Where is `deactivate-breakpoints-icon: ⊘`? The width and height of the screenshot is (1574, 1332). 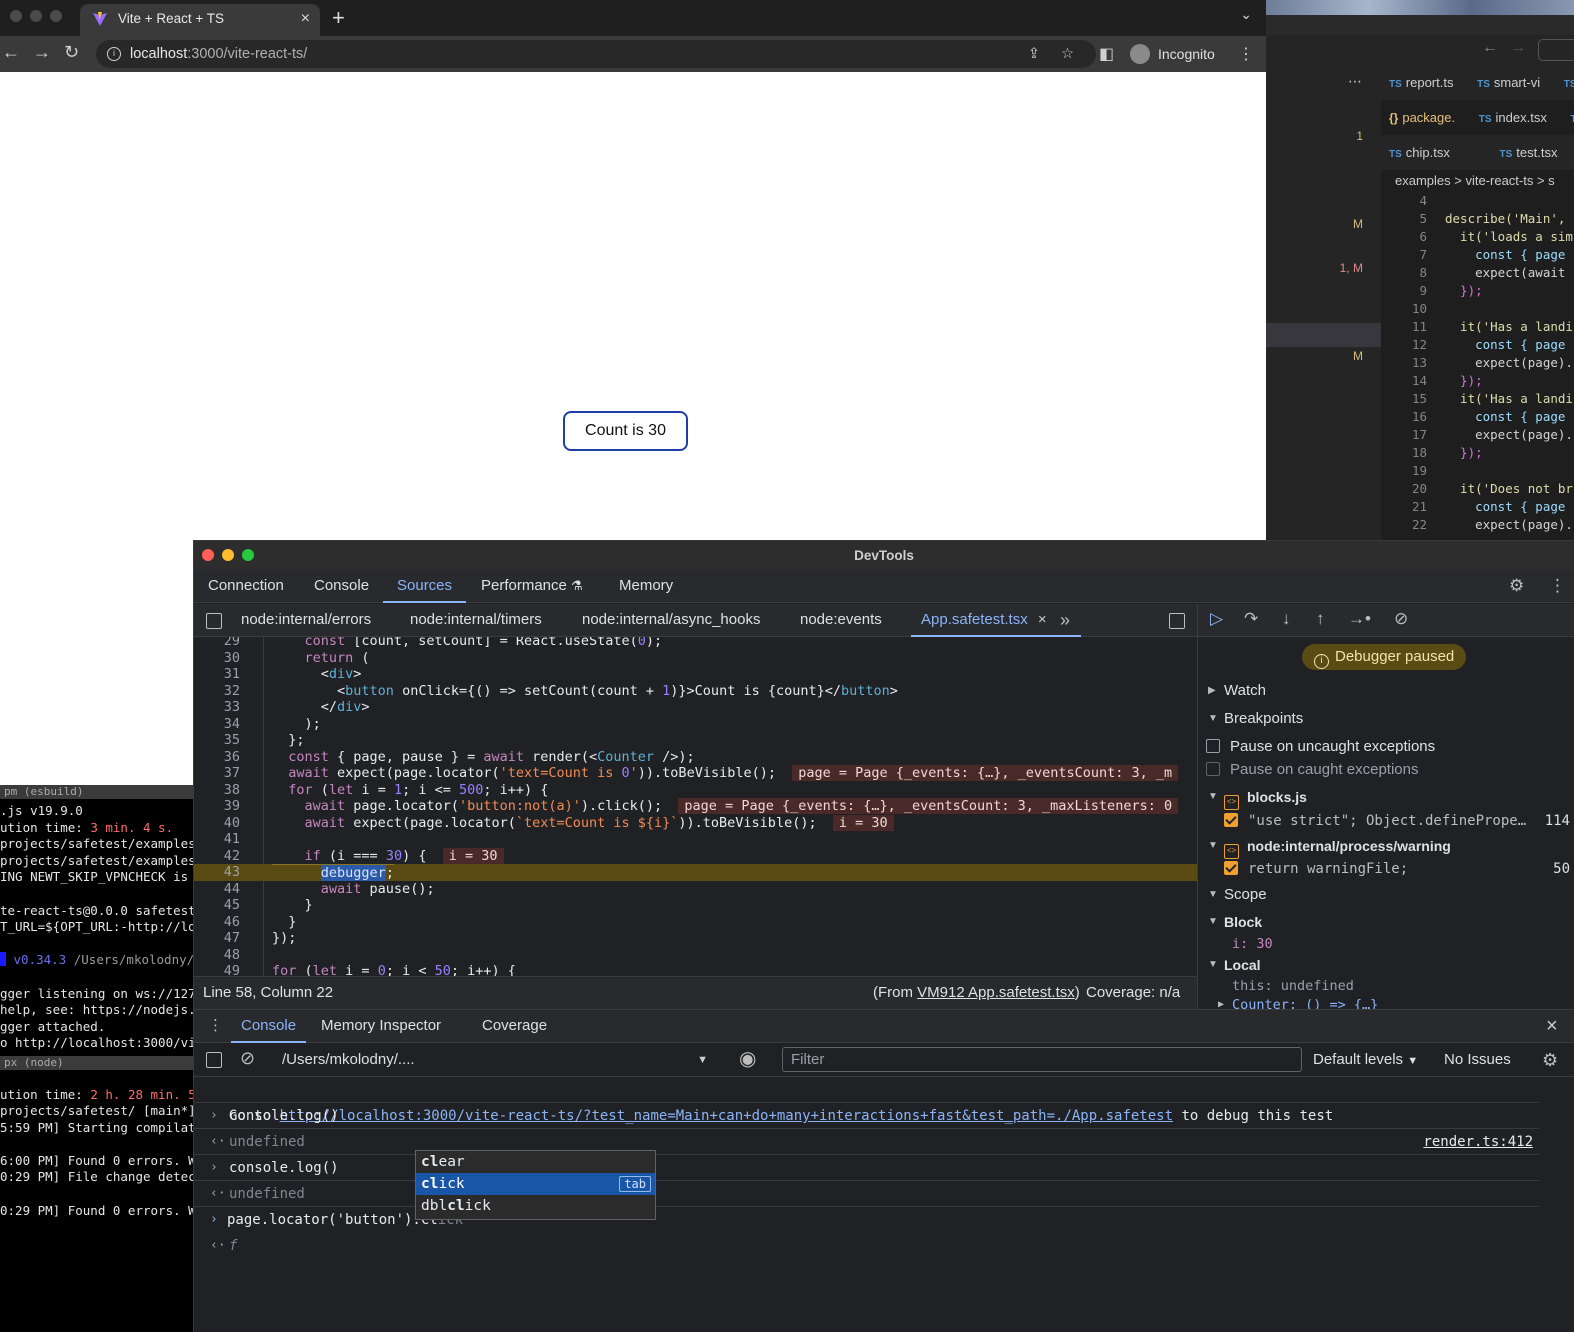 deactivate-breakpoints-icon: ⊘ is located at coordinates (1401, 619).